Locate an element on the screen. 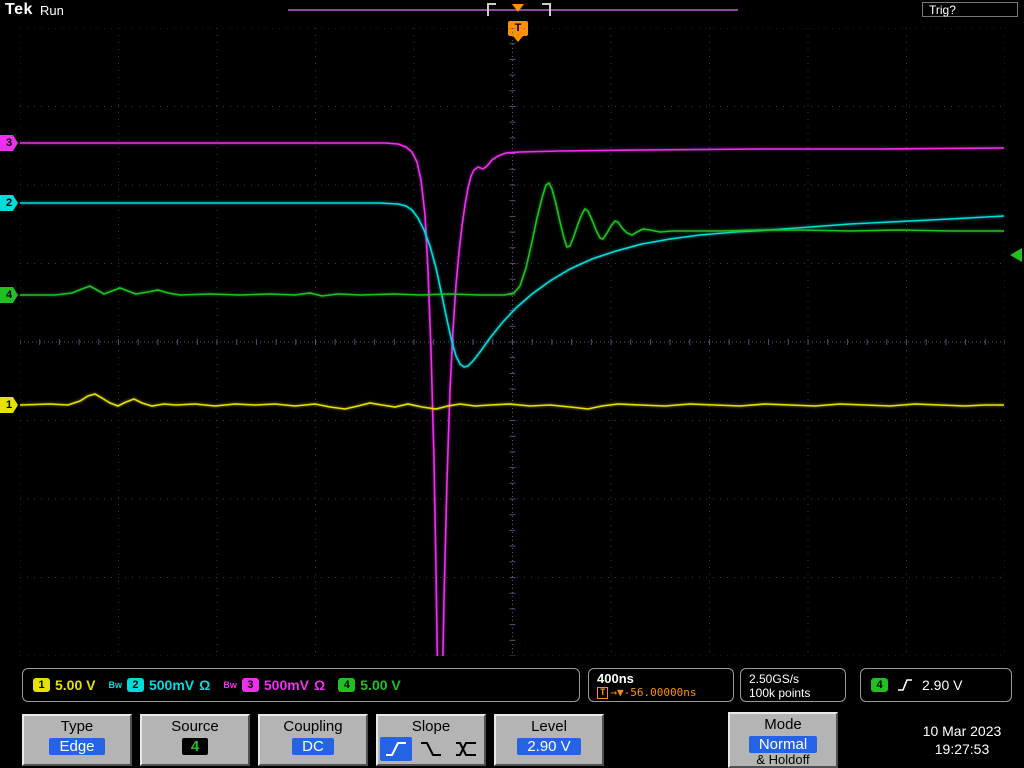 This screenshot has height=768, width=1024. ch1-scale: 5.00 V is located at coordinates (75, 685).